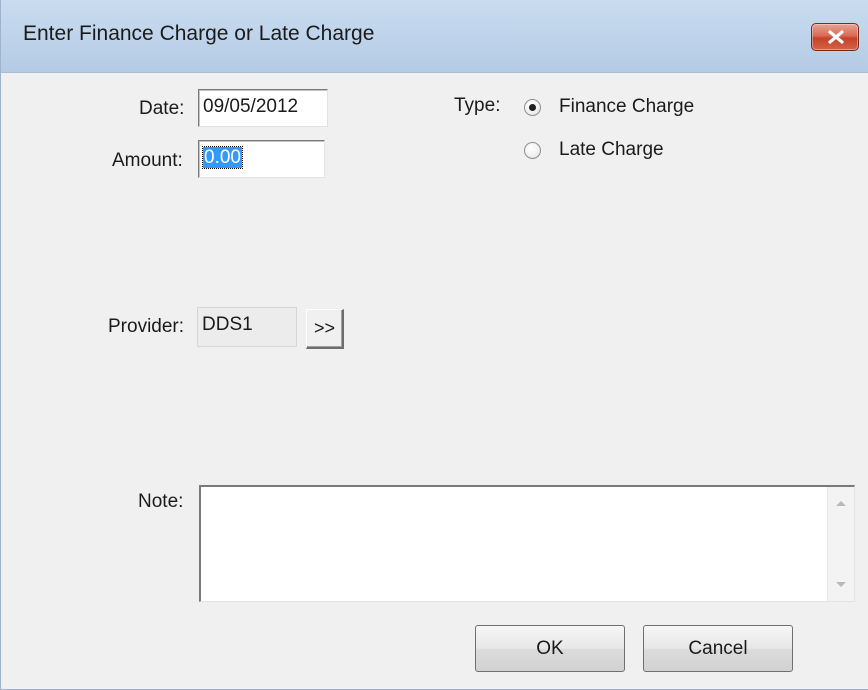 The height and width of the screenshot is (690, 868). What do you see at coordinates (251, 106) in the screenshot?
I see `date-value: 09/05/2012` at bounding box center [251, 106].